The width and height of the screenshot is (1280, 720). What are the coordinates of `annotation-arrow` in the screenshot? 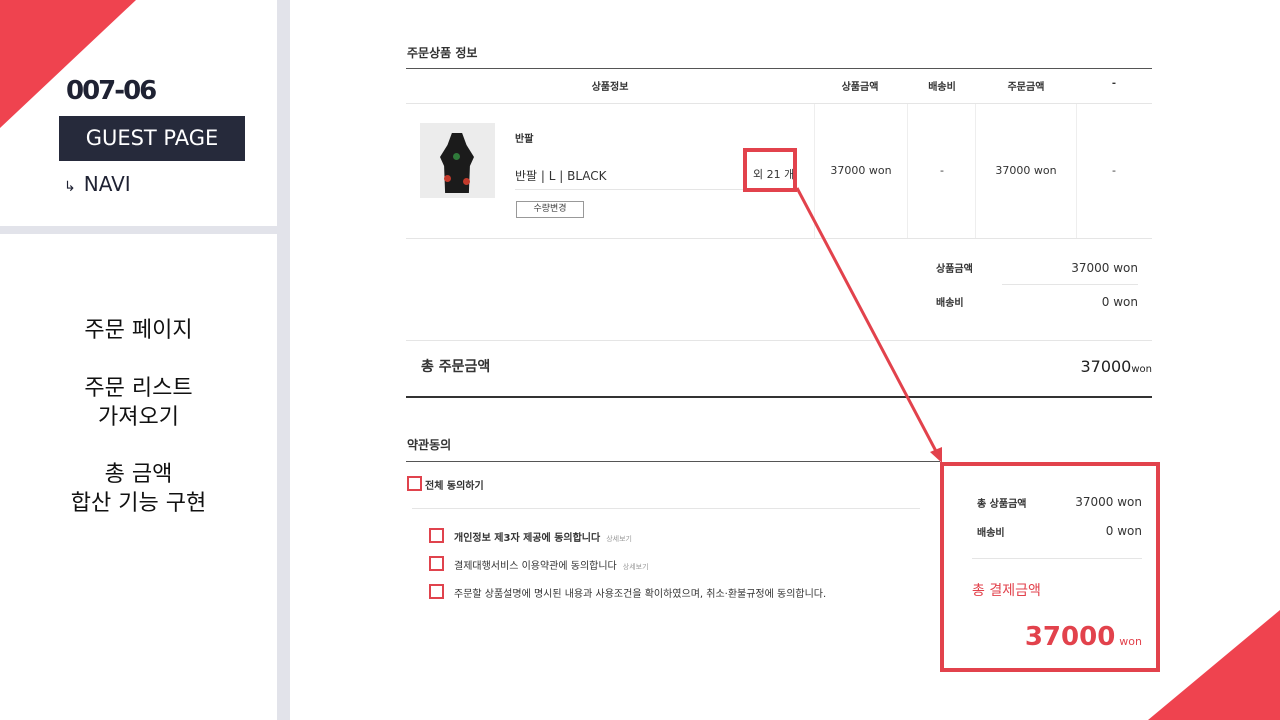 It's located at (868, 325).